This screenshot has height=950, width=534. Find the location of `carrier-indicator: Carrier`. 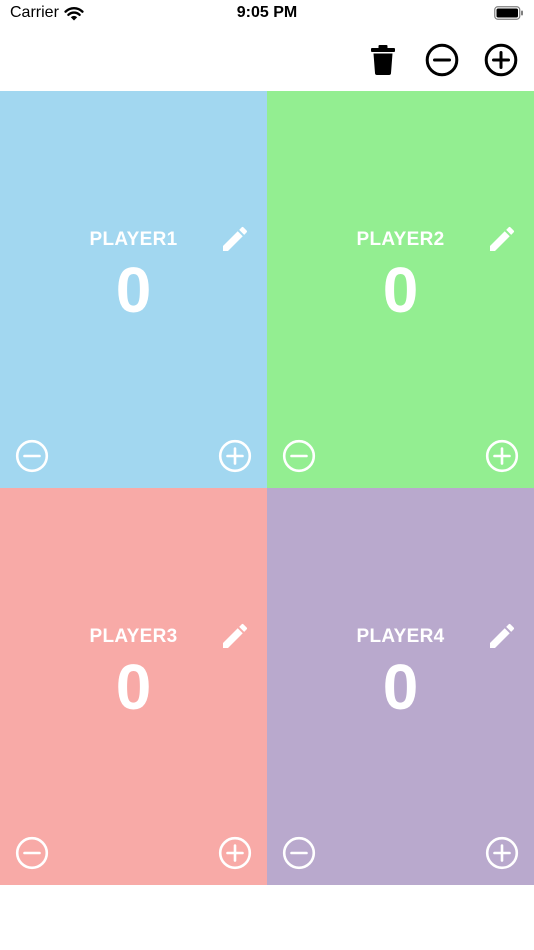

carrier-indicator: Carrier is located at coordinates (47, 13).